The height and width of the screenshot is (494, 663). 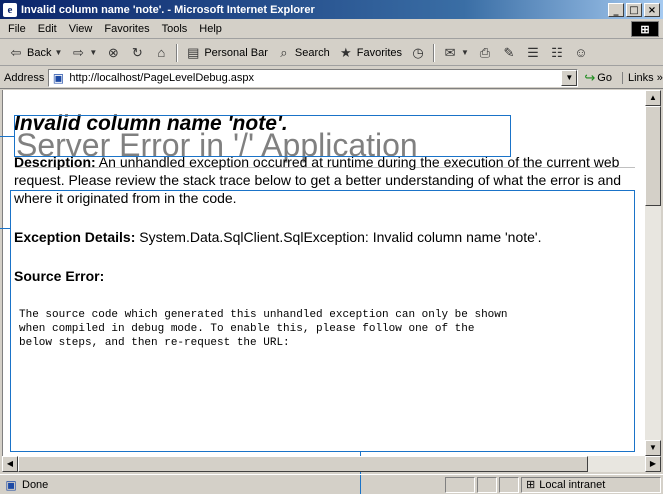 What do you see at coordinates (11, 484) in the screenshot?
I see `page-done-icon: ▣` at bounding box center [11, 484].